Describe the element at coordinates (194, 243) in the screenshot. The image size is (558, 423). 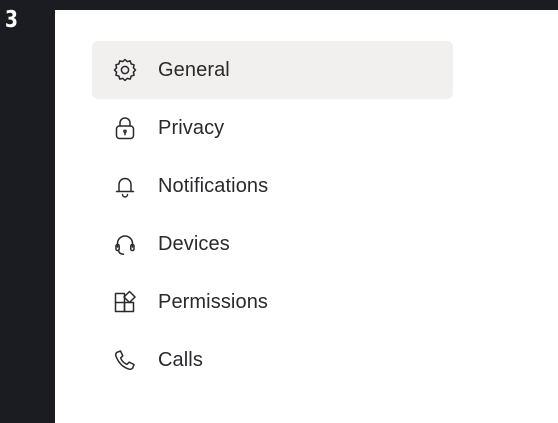
I see `menu-item-label: Devices` at that location.